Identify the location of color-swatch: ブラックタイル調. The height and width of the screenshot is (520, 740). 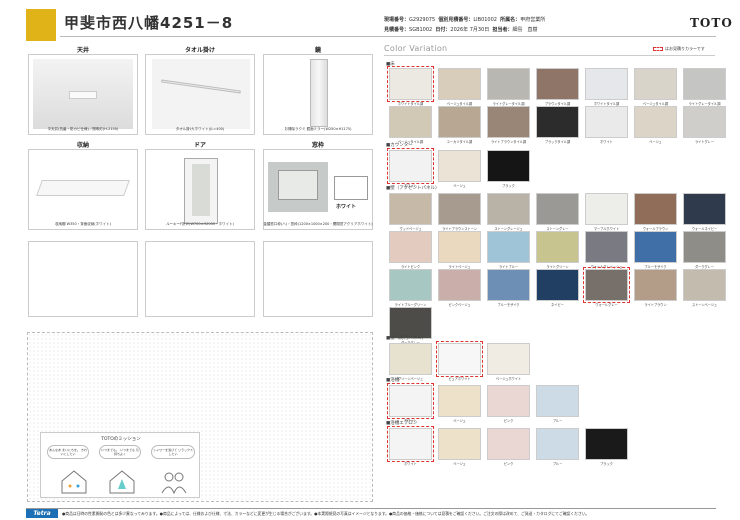
(557, 125).